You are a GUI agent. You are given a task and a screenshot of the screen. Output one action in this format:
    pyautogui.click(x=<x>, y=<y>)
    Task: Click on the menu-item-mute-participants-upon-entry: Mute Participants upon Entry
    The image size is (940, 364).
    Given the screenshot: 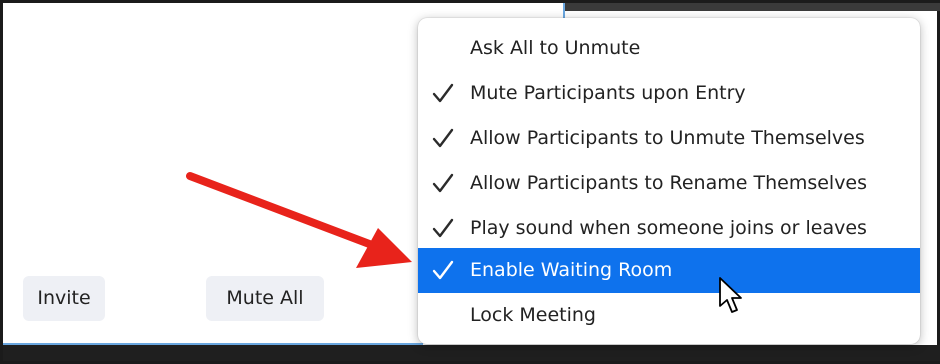 What is the action you would take?
    pyautogui.click(x=669, y=93)
    